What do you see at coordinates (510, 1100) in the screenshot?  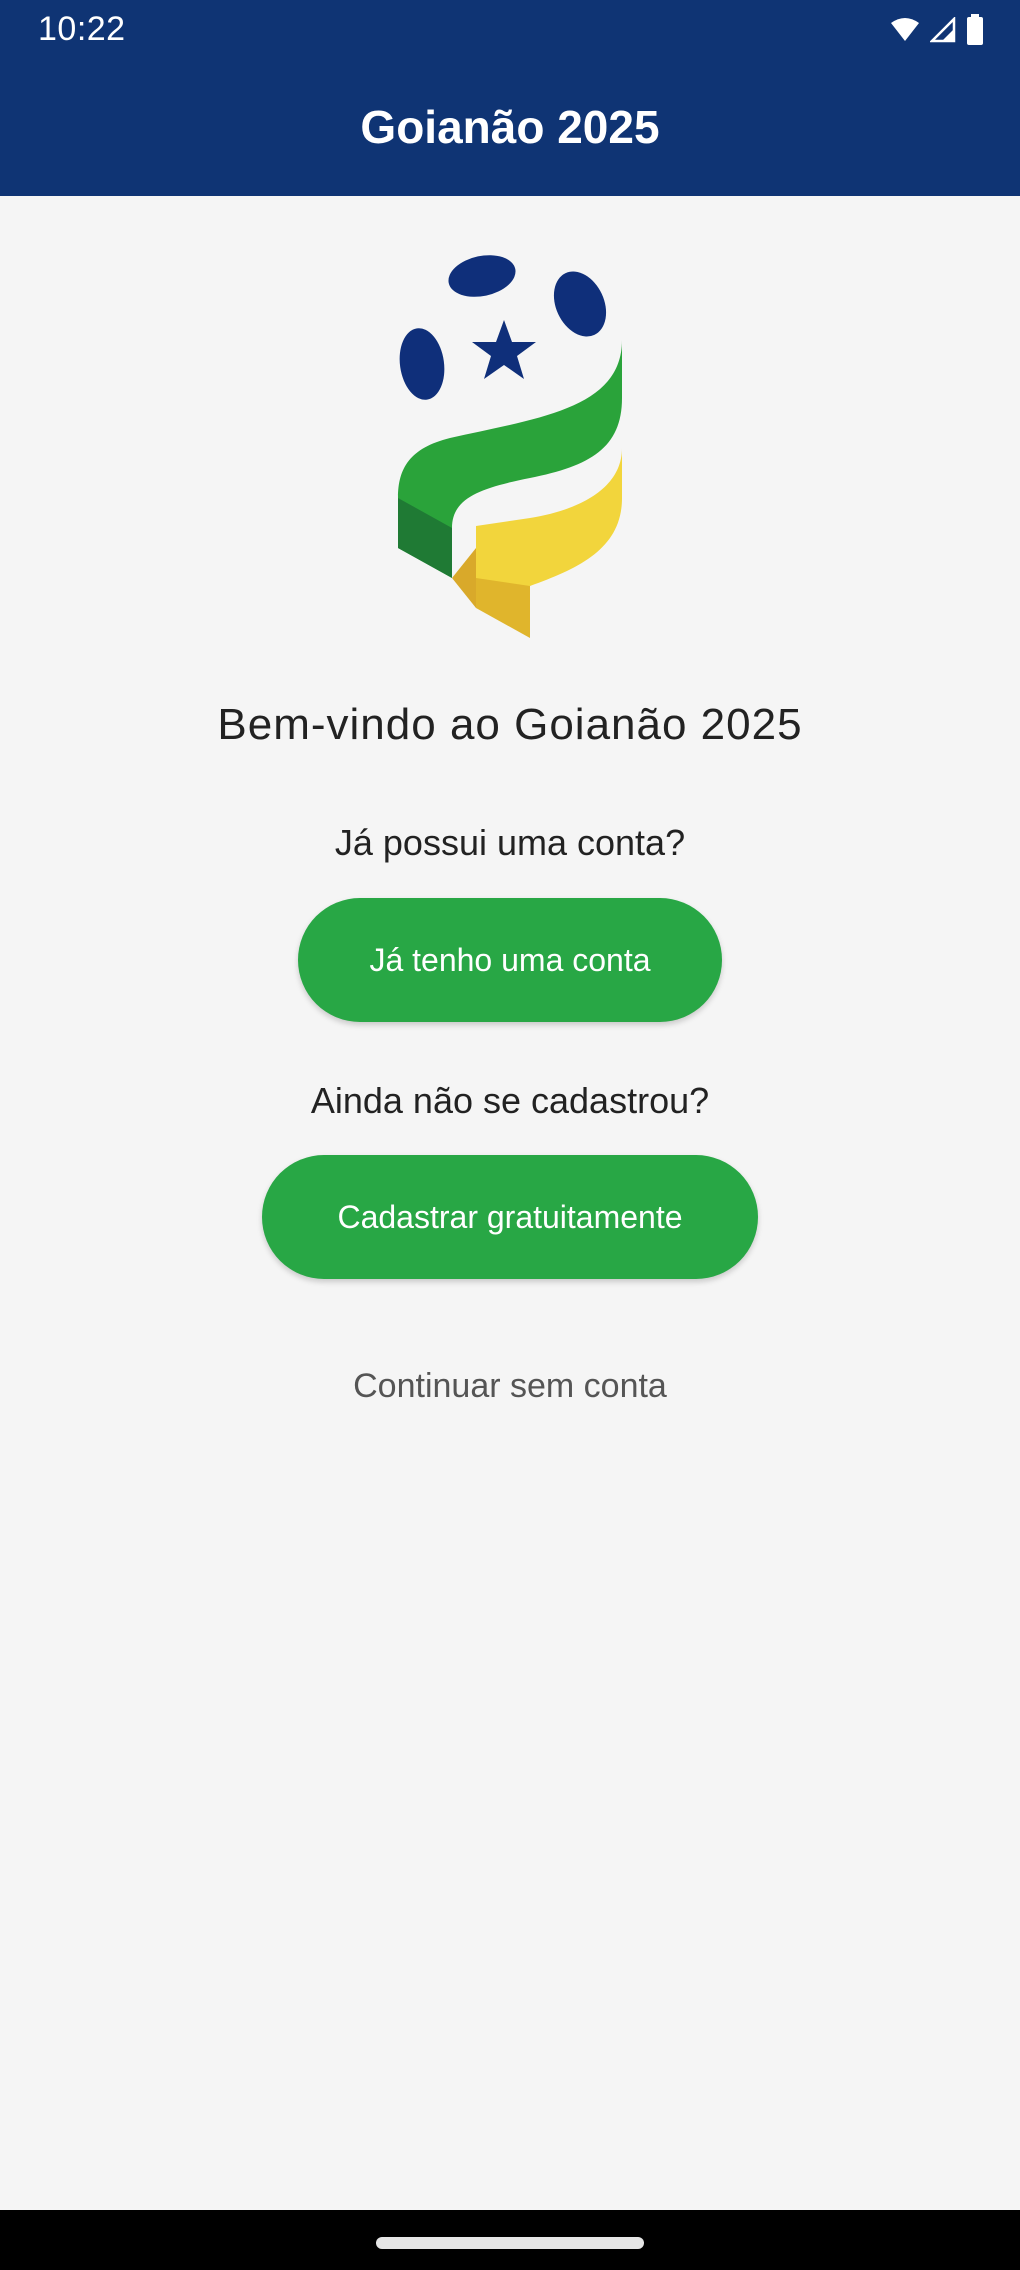 I see `not-registered-question: Ainda não se cadastrou?` at bounding box center [510, 1100].